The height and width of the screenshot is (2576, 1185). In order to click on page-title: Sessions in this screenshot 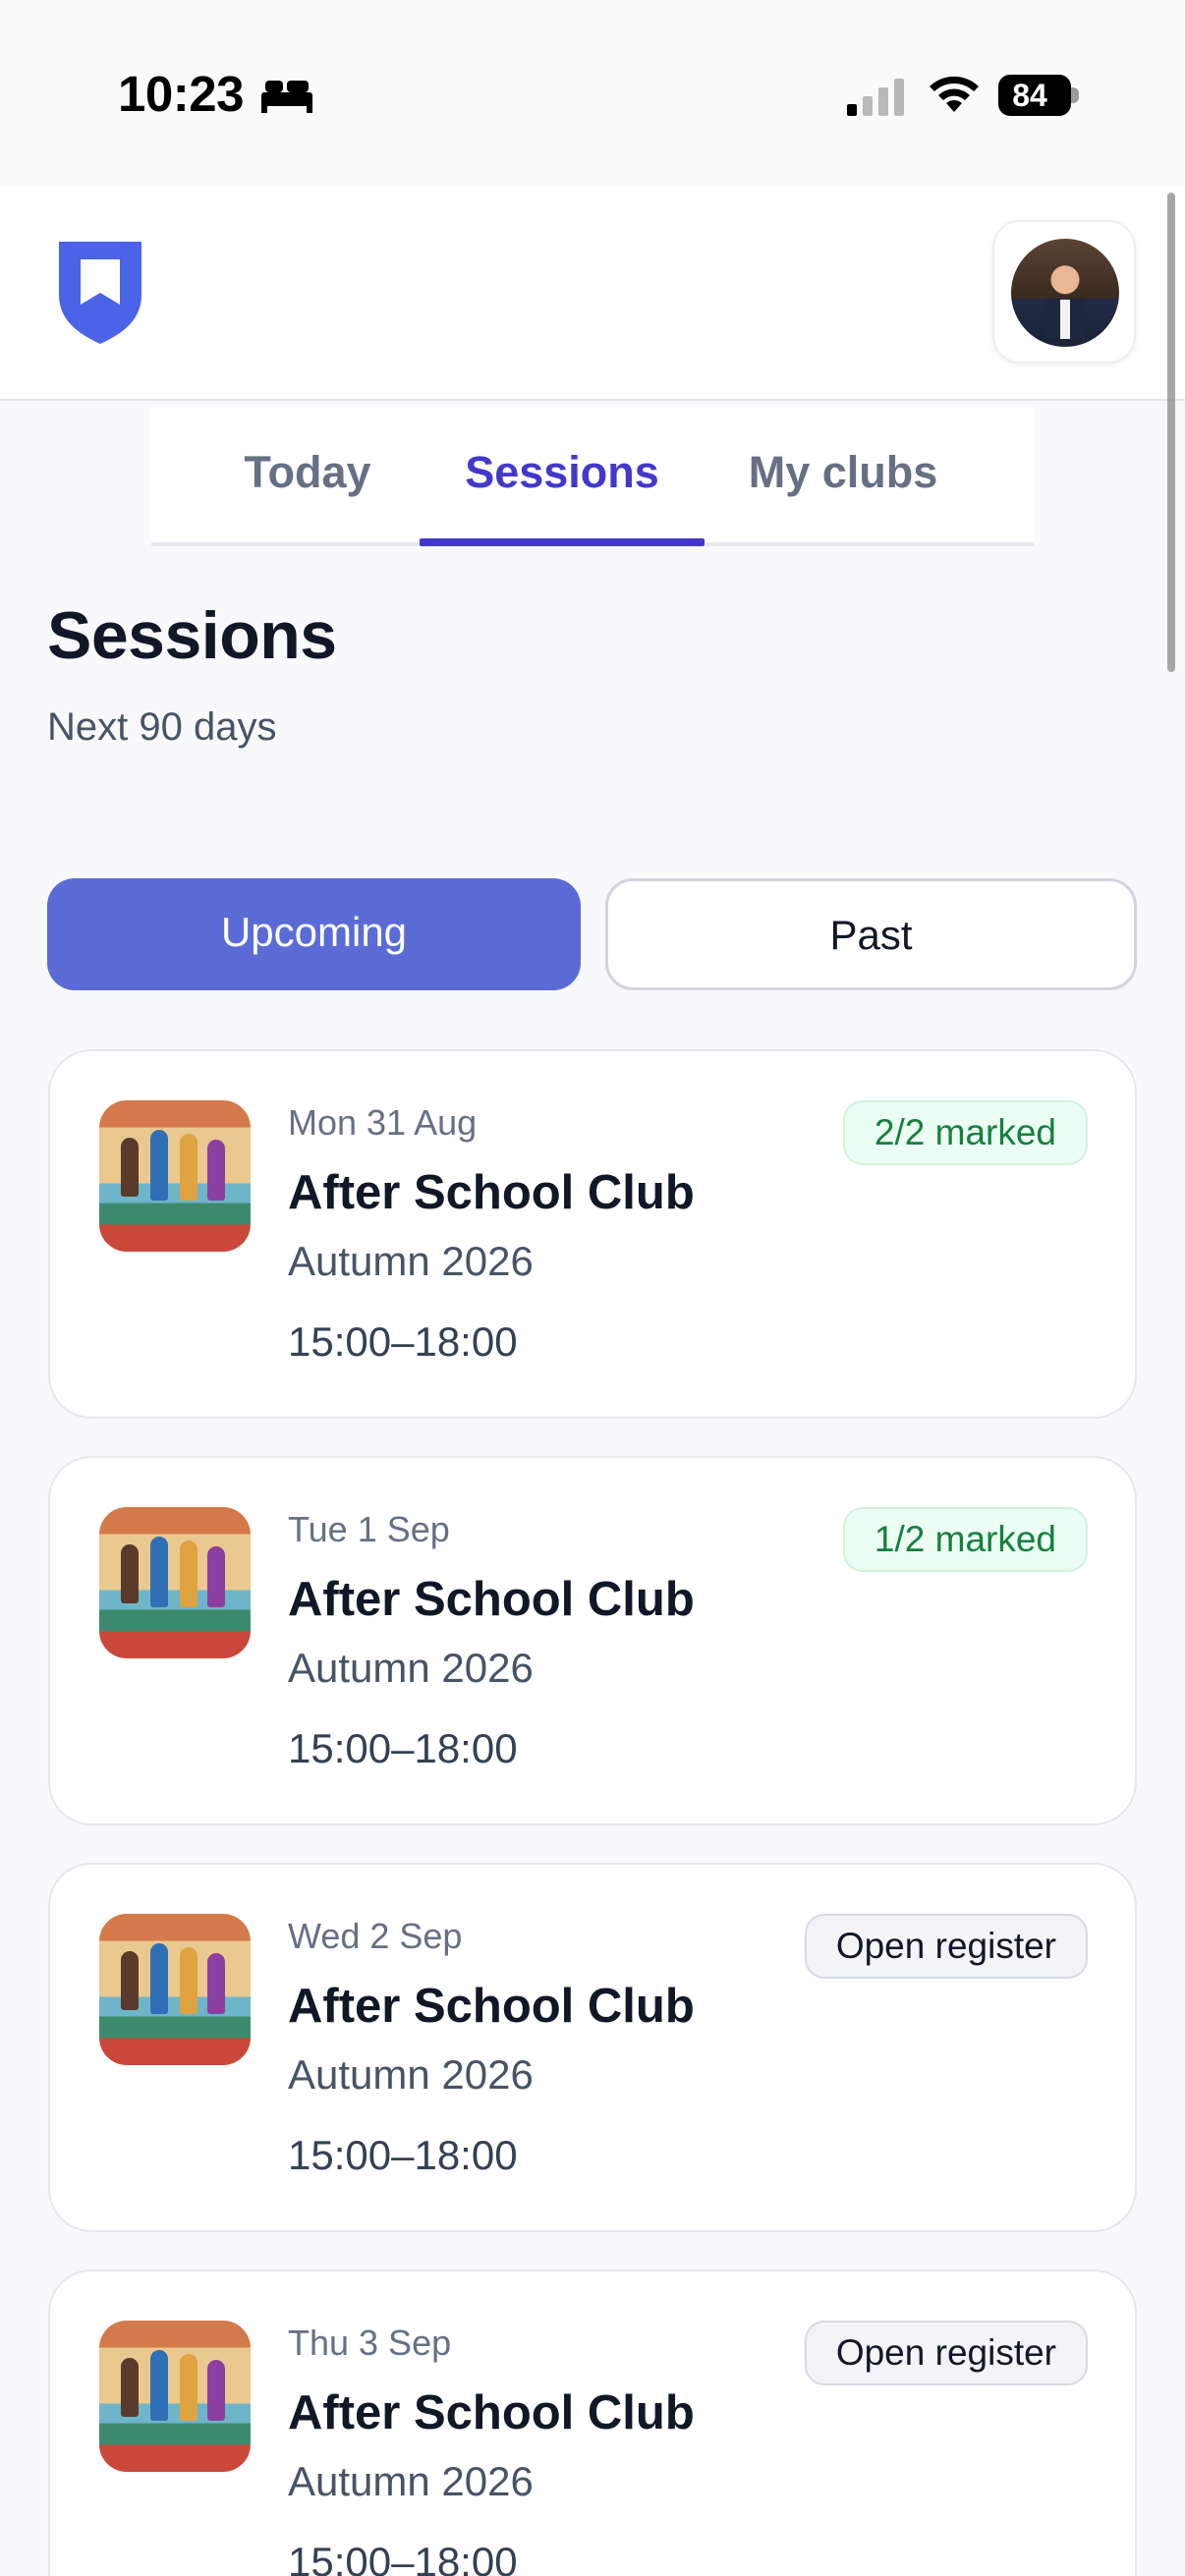, I will do `click(192, 635)`.